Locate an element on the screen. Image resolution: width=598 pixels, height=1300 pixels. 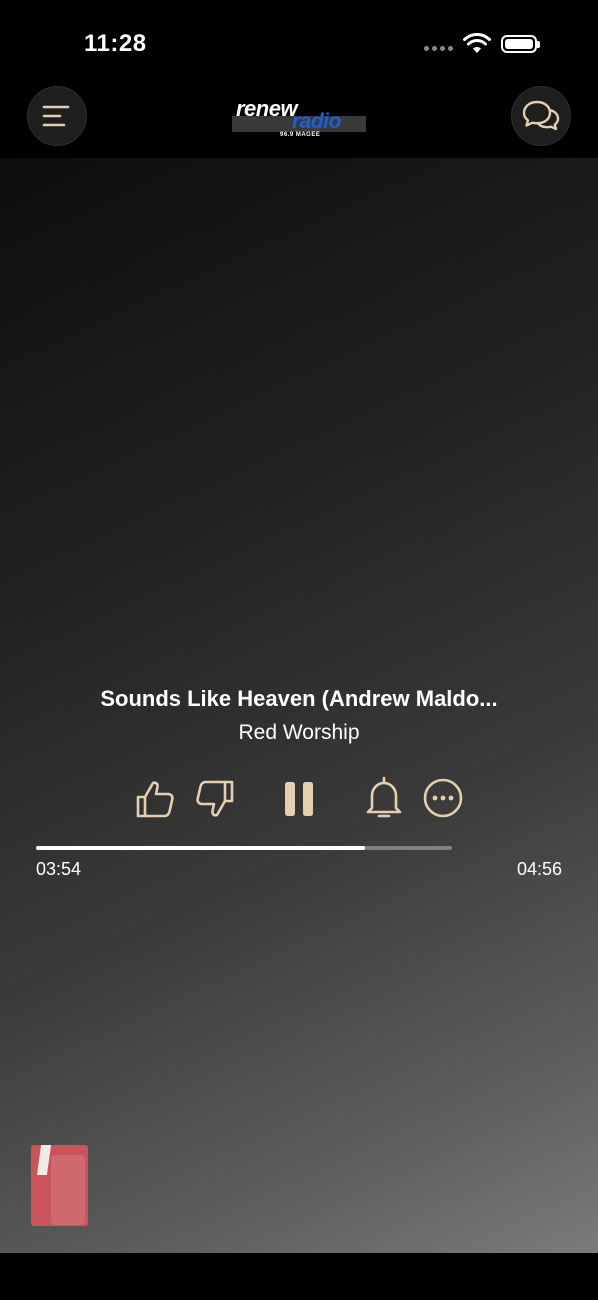
chat-button is located at coordinates (541, 116).